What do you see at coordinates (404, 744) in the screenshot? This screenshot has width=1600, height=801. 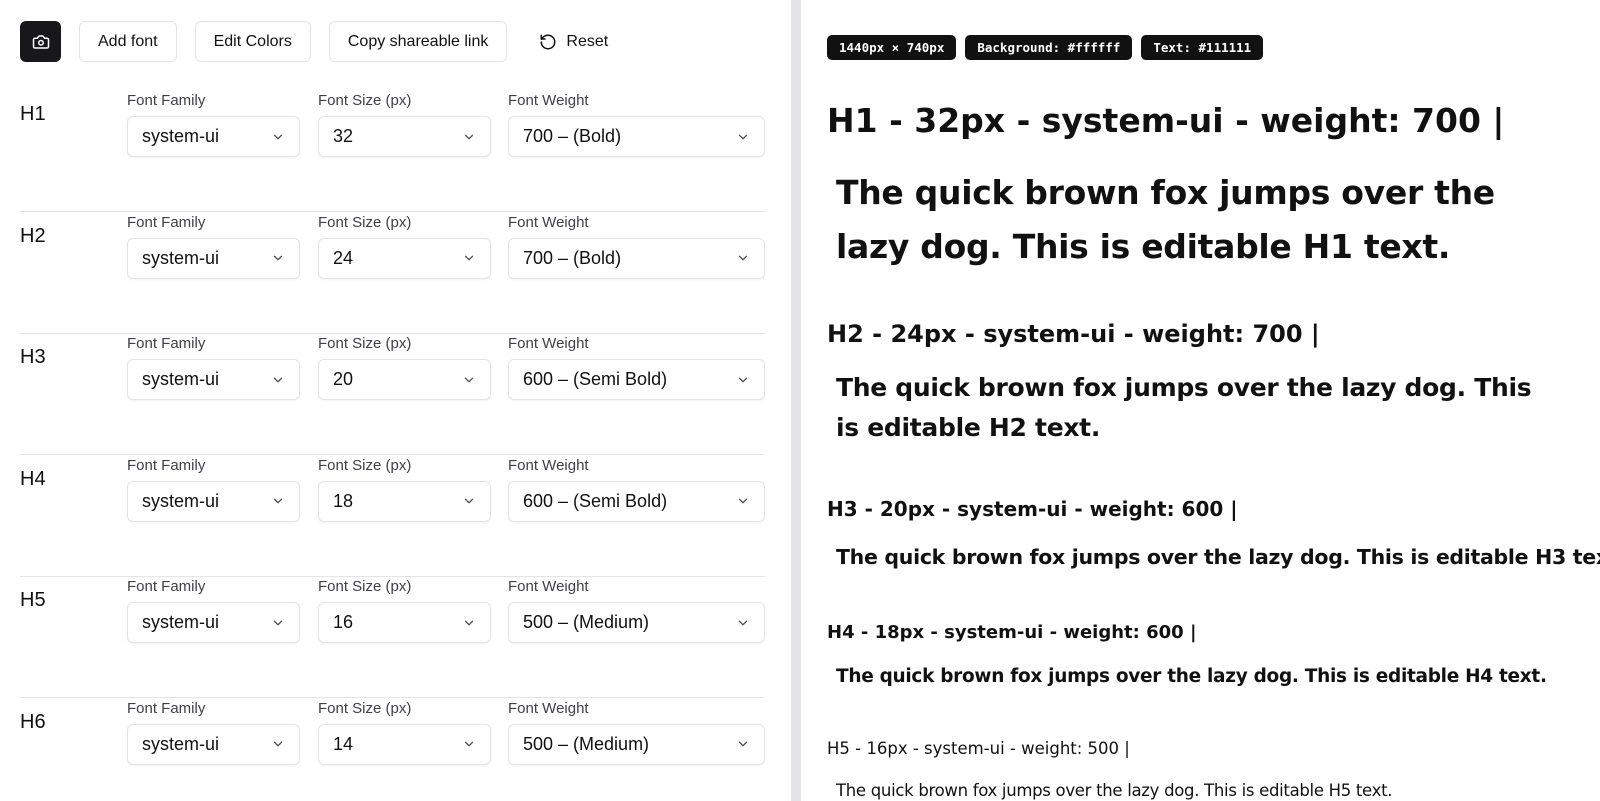 I see `font-size-select: 14` at bounding box center [404, 744].